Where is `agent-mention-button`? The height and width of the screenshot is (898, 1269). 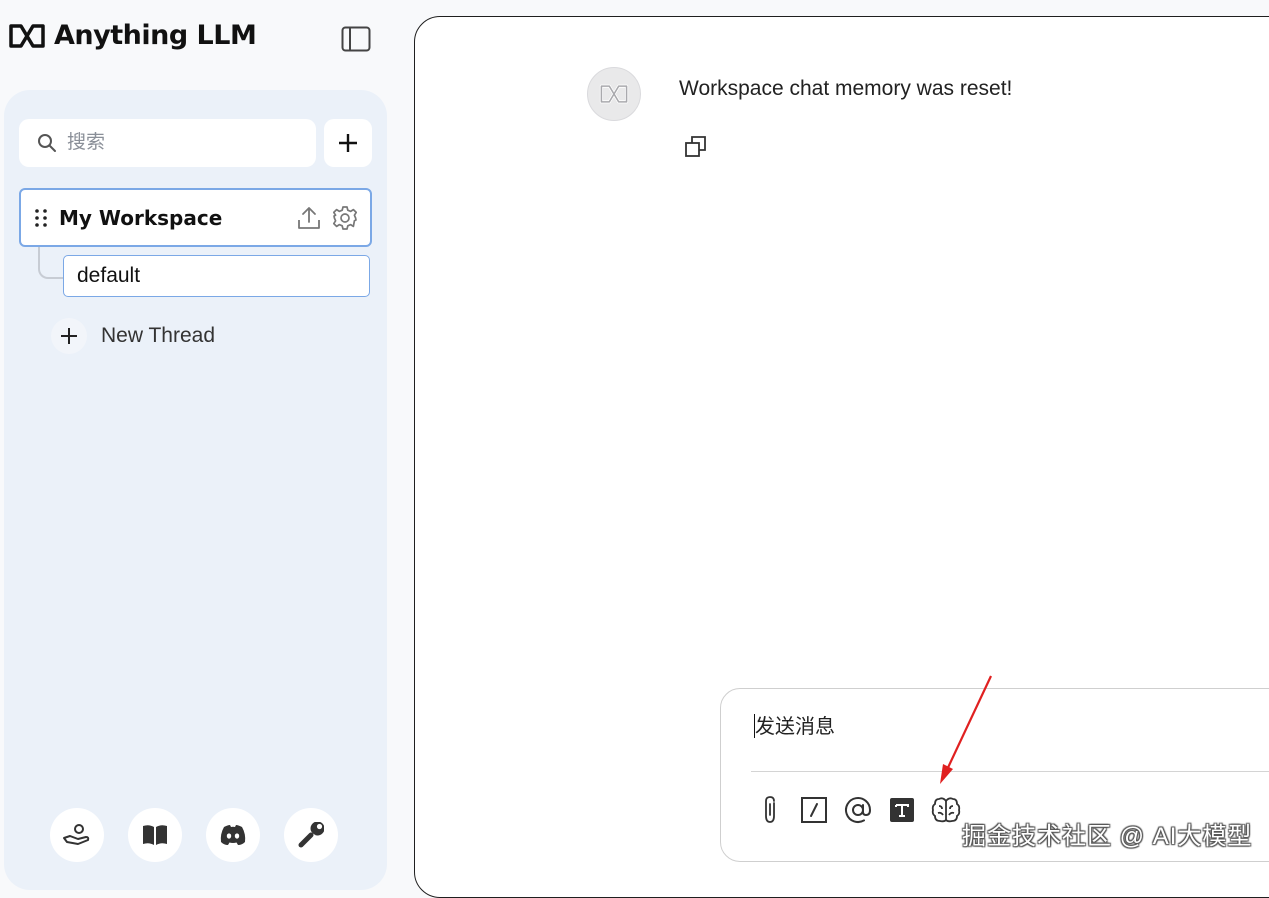
agent-mention-button is located at coordinates (858, 810).